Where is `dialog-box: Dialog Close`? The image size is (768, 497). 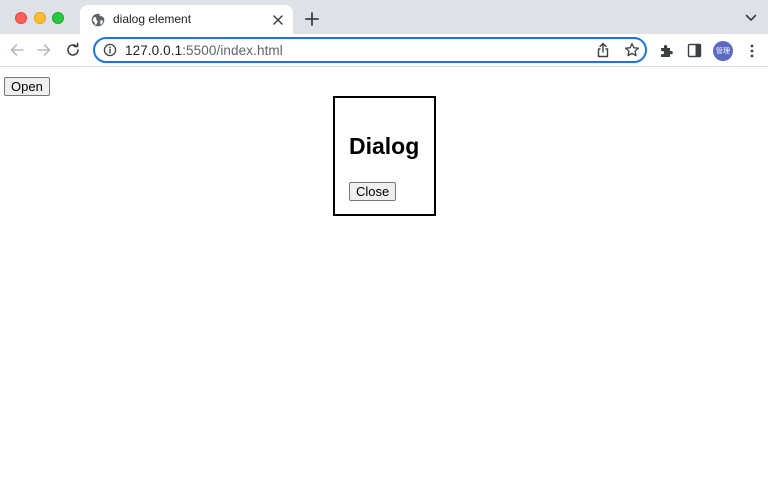 dialog-box: Dialog Close is located at coordinates (384, 156).